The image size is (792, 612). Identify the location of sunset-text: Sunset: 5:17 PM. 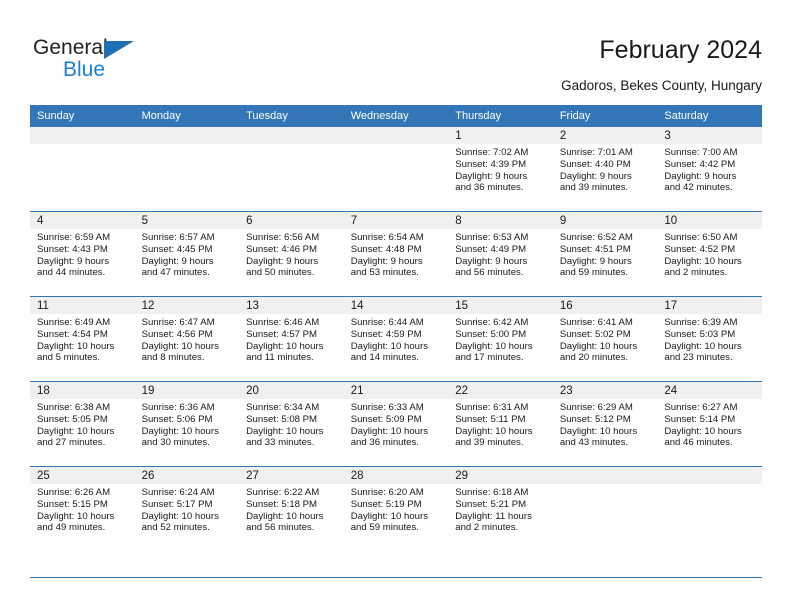
(177, 504).